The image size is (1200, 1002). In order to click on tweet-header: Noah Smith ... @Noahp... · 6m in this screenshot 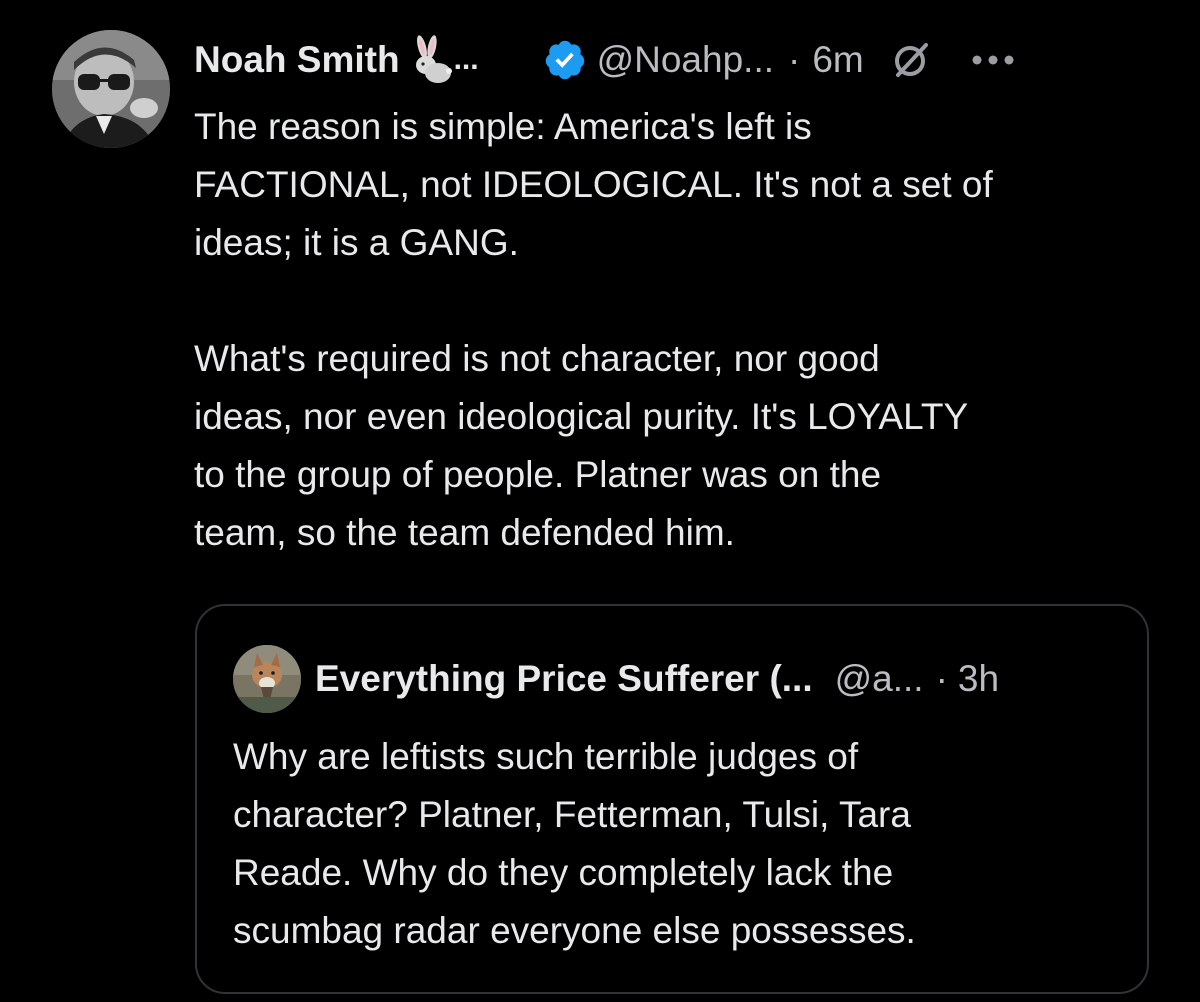, I will do `click(684, 60)`.